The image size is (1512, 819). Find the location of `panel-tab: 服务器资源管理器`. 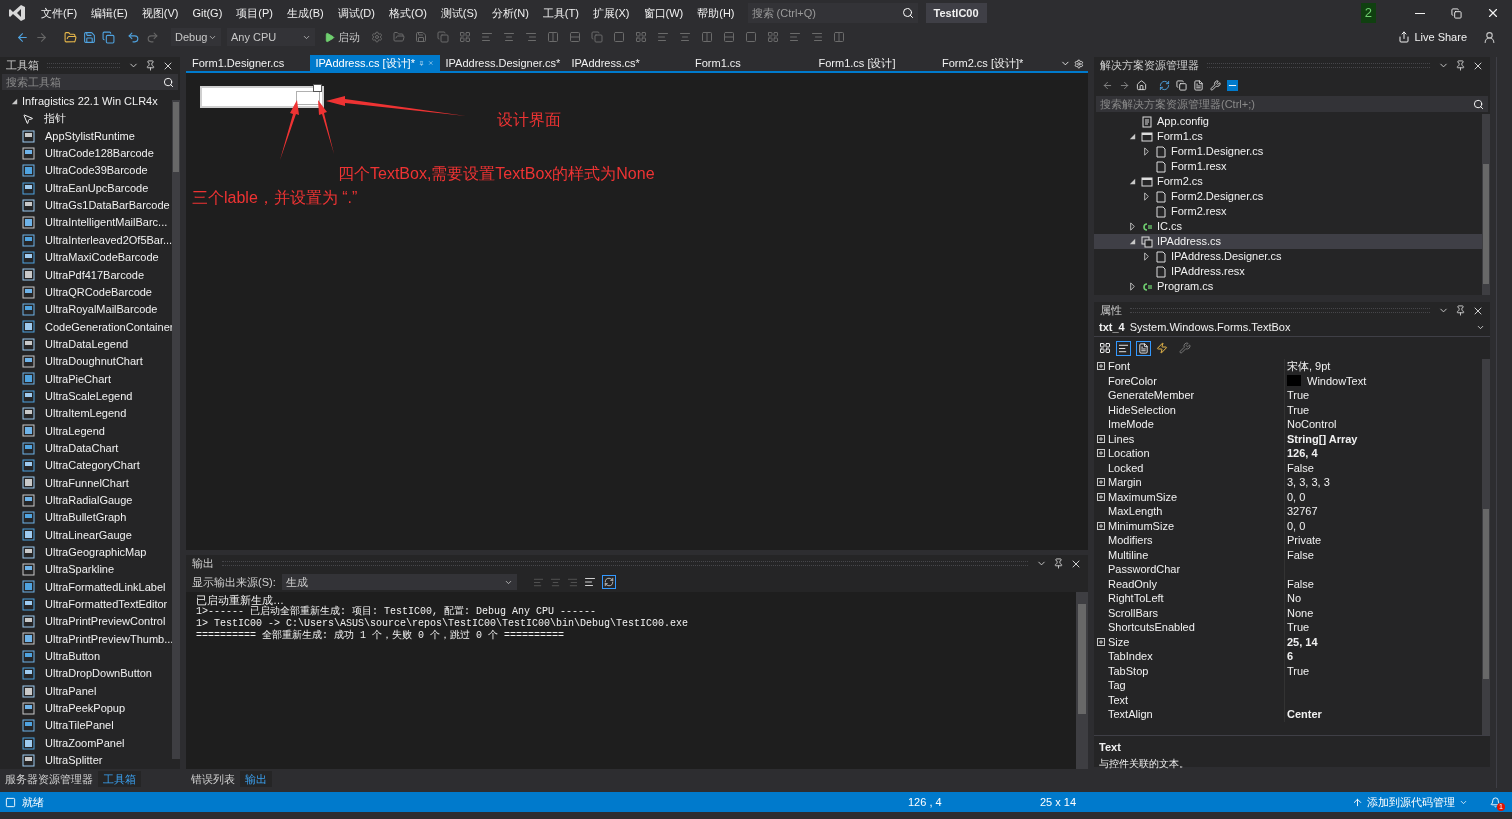

panel-tab: 服务器资源管理器 is located at coordinates (49, 779).